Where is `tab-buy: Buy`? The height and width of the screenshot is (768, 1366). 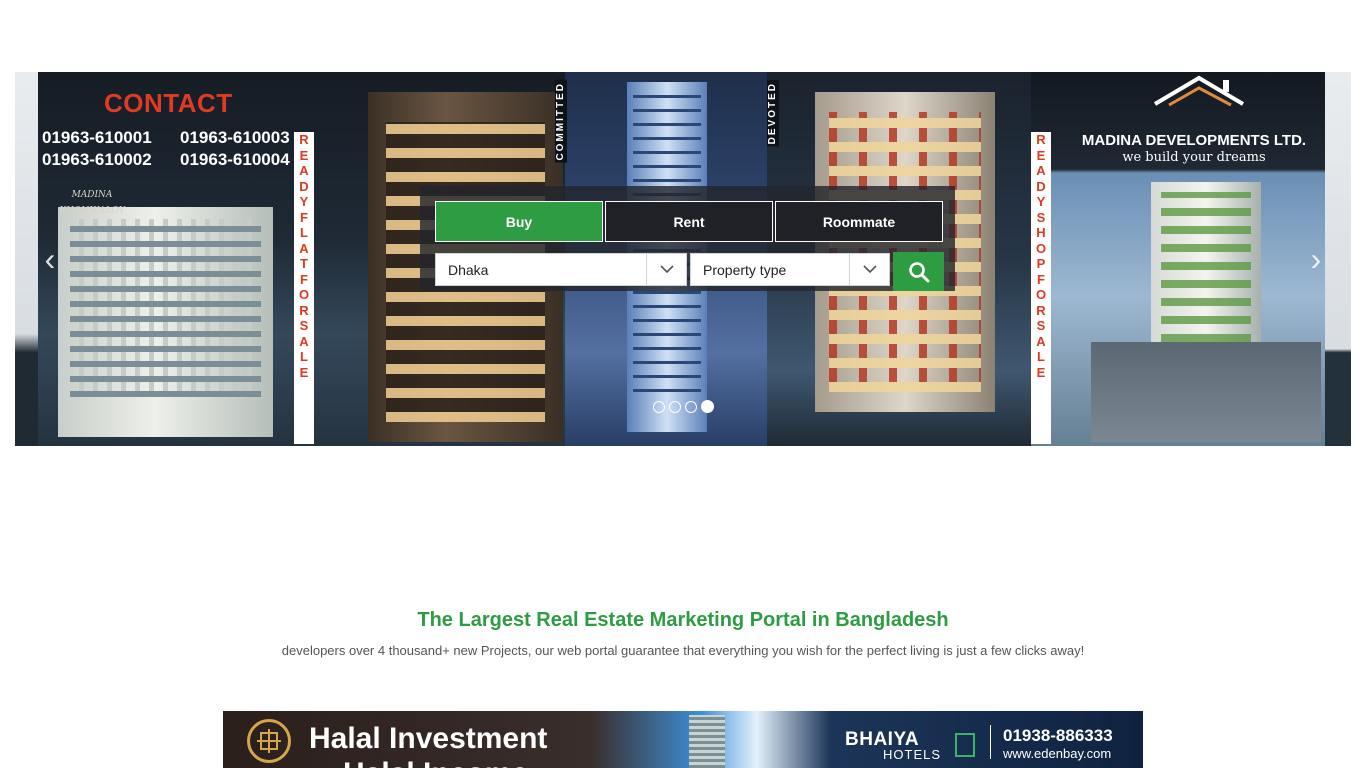
tab-buy: Buy is located at coordinates (519, 221).